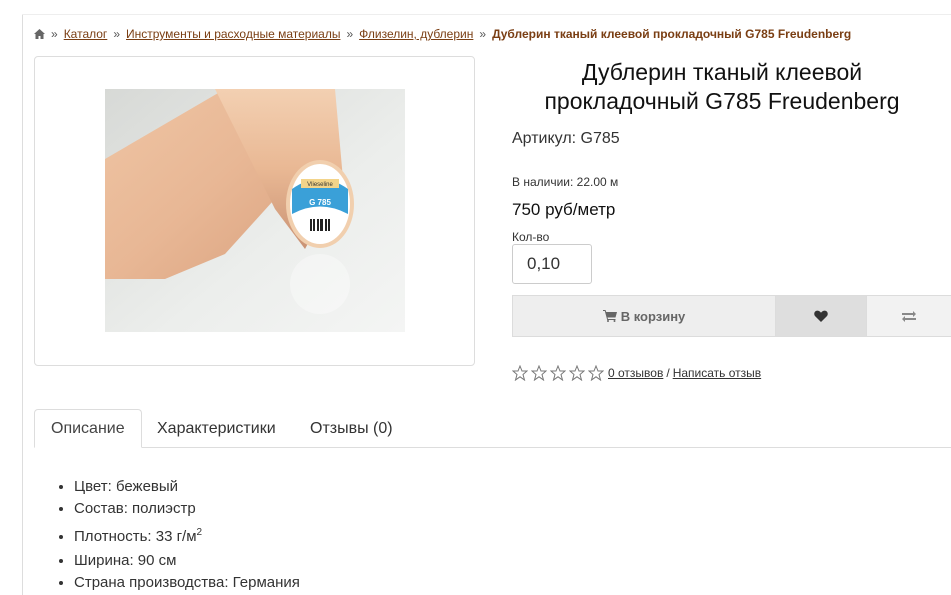 The width and height of the screenshot is (951, 595). I want to click on list-item: Страна производства: Германия, so click(187, 583).